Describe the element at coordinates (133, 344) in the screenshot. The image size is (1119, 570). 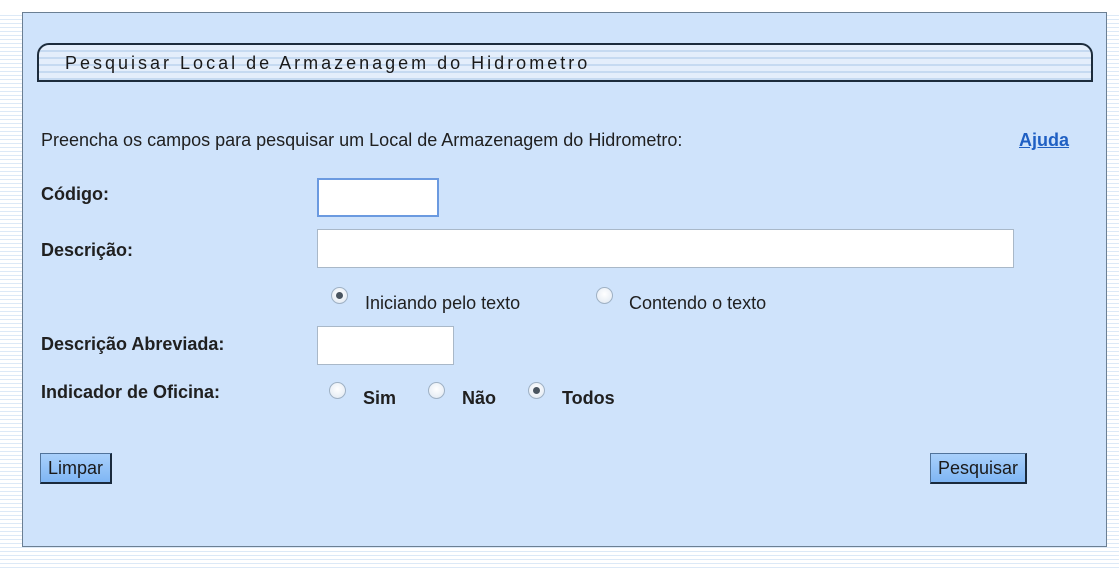
I see `descricao-abreviada-label: Descrição Abreviada:` at that location.